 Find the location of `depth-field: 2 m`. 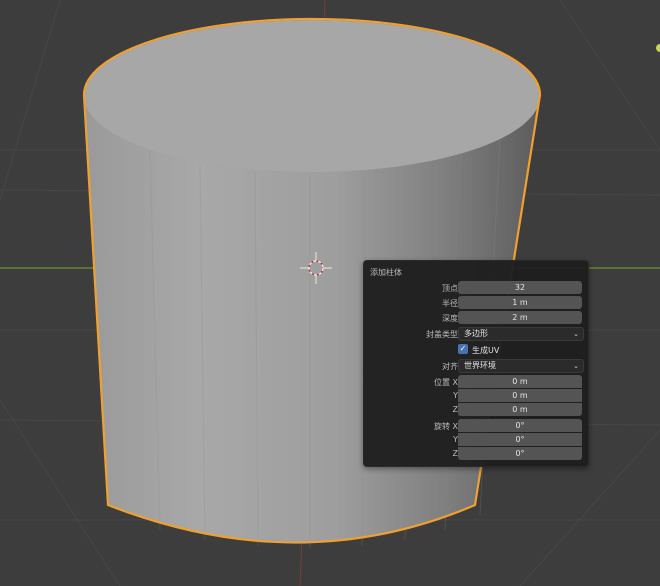

depth-field: 2 m is located at coordinates (520, 317).